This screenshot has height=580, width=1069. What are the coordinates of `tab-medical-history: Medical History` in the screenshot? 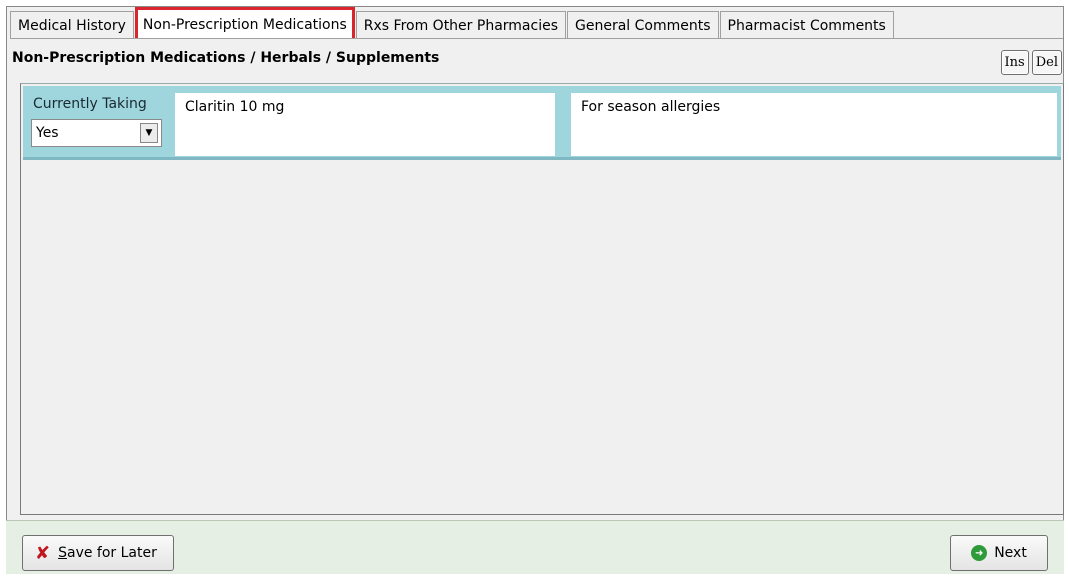 It's located at (72, 25).